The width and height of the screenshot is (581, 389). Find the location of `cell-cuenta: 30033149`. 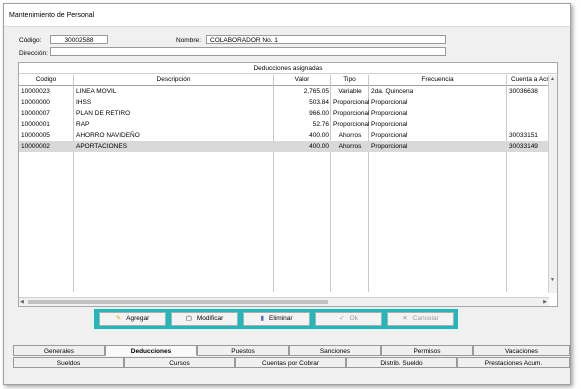

cell-cuenta: 30033149 is located at coordinates (523, 146).